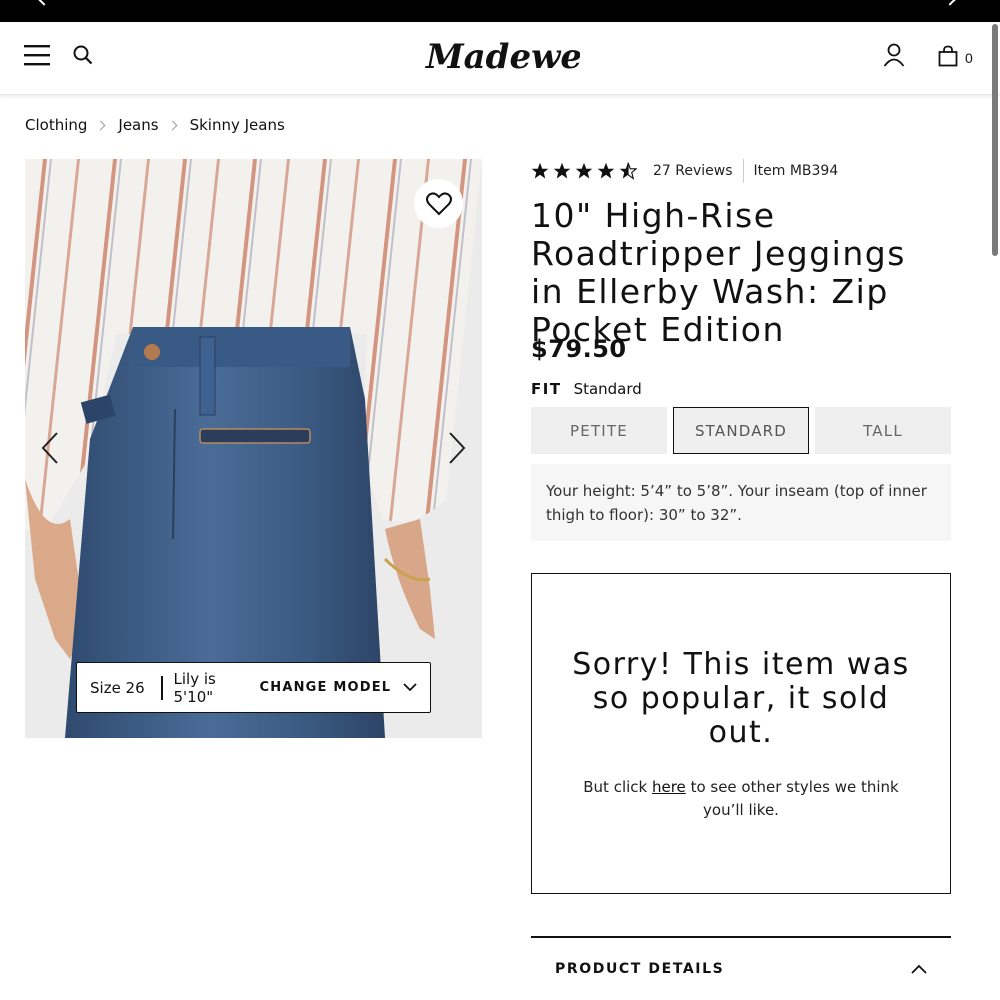 This screenshot has width=1000, height=1000. I want to click on product-details-label: PRODUCT DETAILS, so click(640, 969).